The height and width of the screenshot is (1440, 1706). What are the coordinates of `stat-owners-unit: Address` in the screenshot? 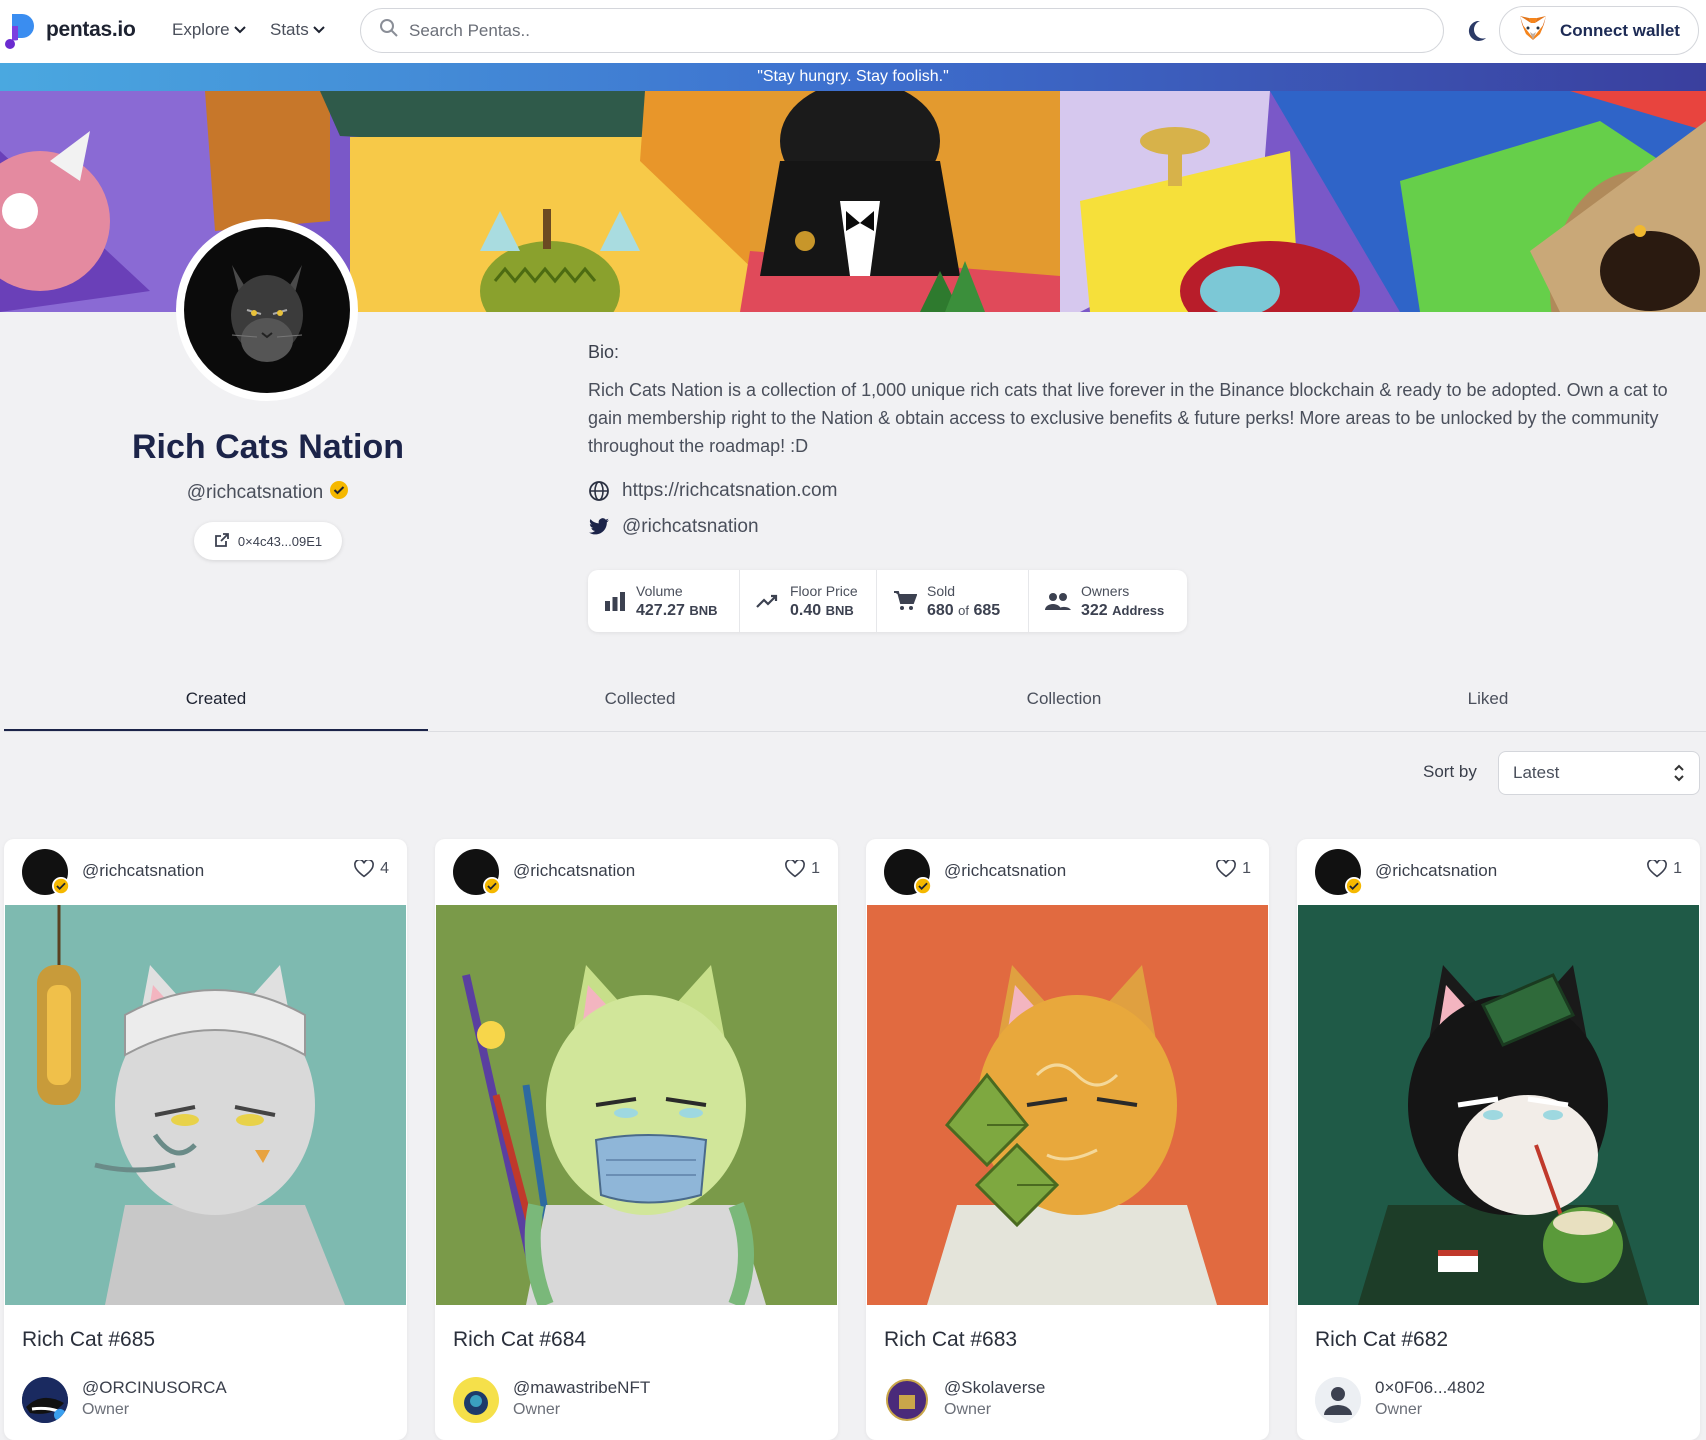 It's located at (1138, 610).